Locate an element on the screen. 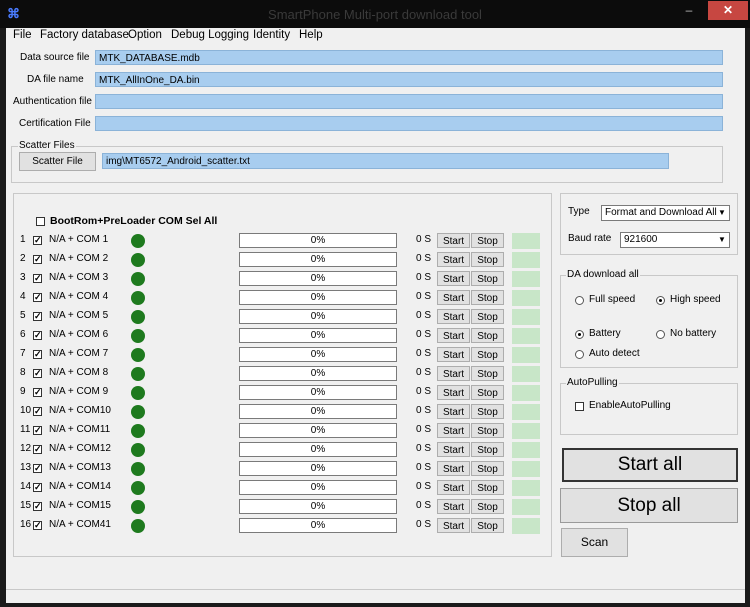 The height and width of the screenshot is (607, 750). select-all-checkbox is located at coordinates (40, 221).